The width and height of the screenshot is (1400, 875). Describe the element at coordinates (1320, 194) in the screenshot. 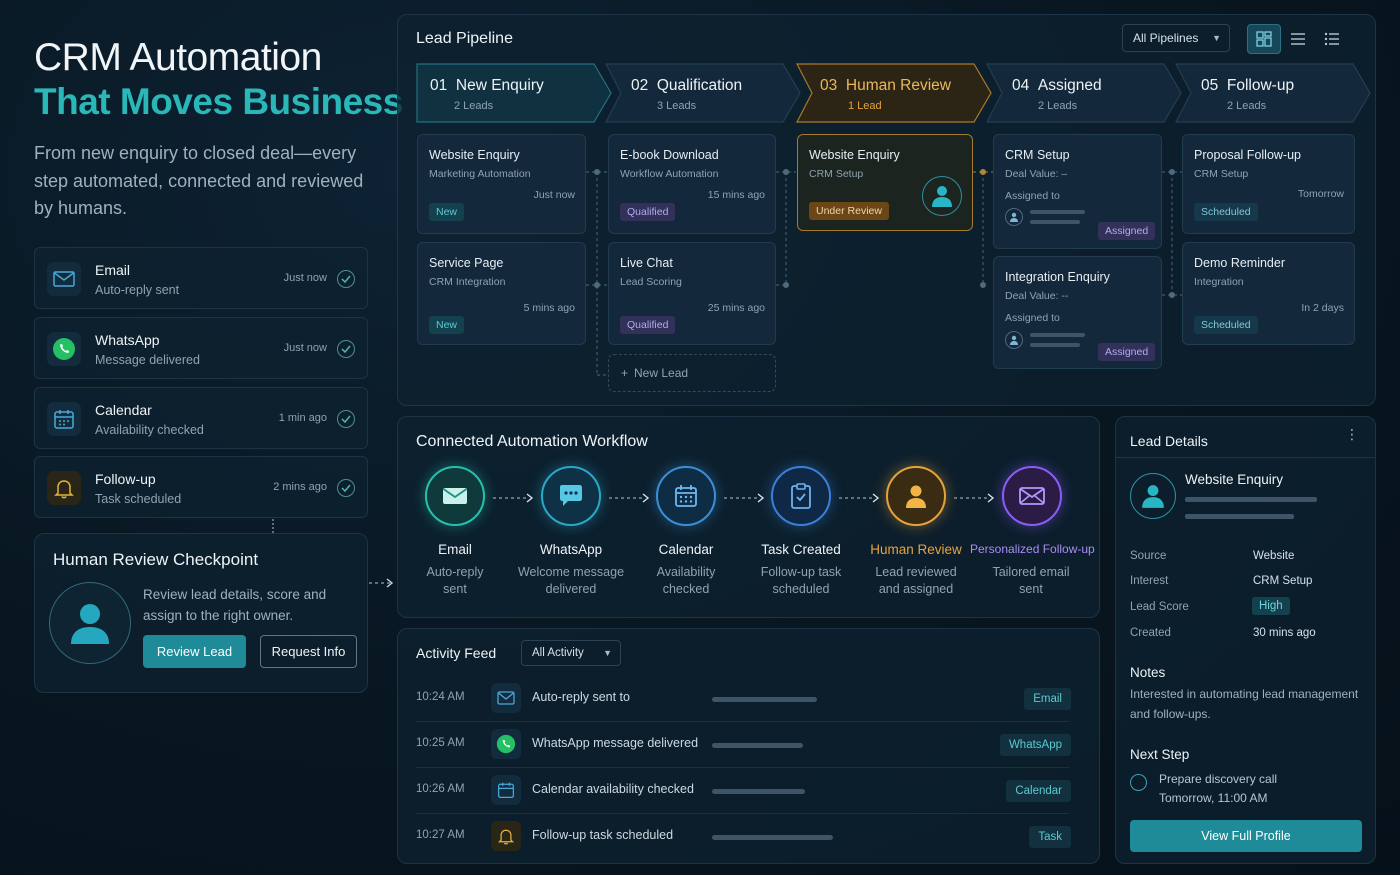

I see `lead-card-time: Tomorrow` at that location.